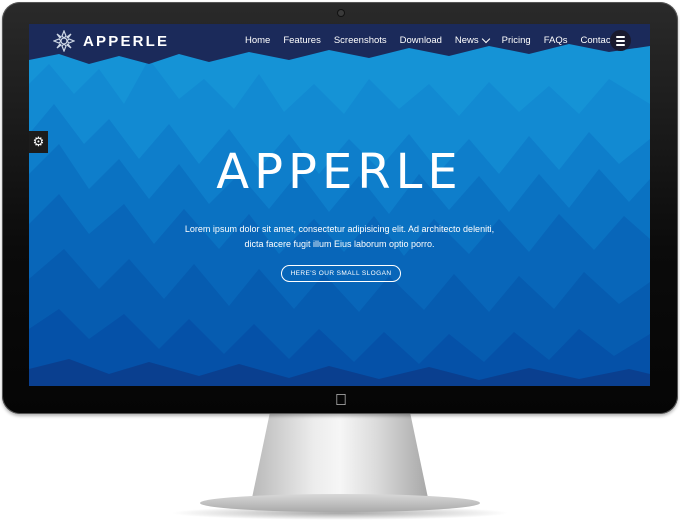  What do you see at coordinates (485, 39) in the screenshot?
I see `chevron-down-icon` at bounding box center [485, 39].